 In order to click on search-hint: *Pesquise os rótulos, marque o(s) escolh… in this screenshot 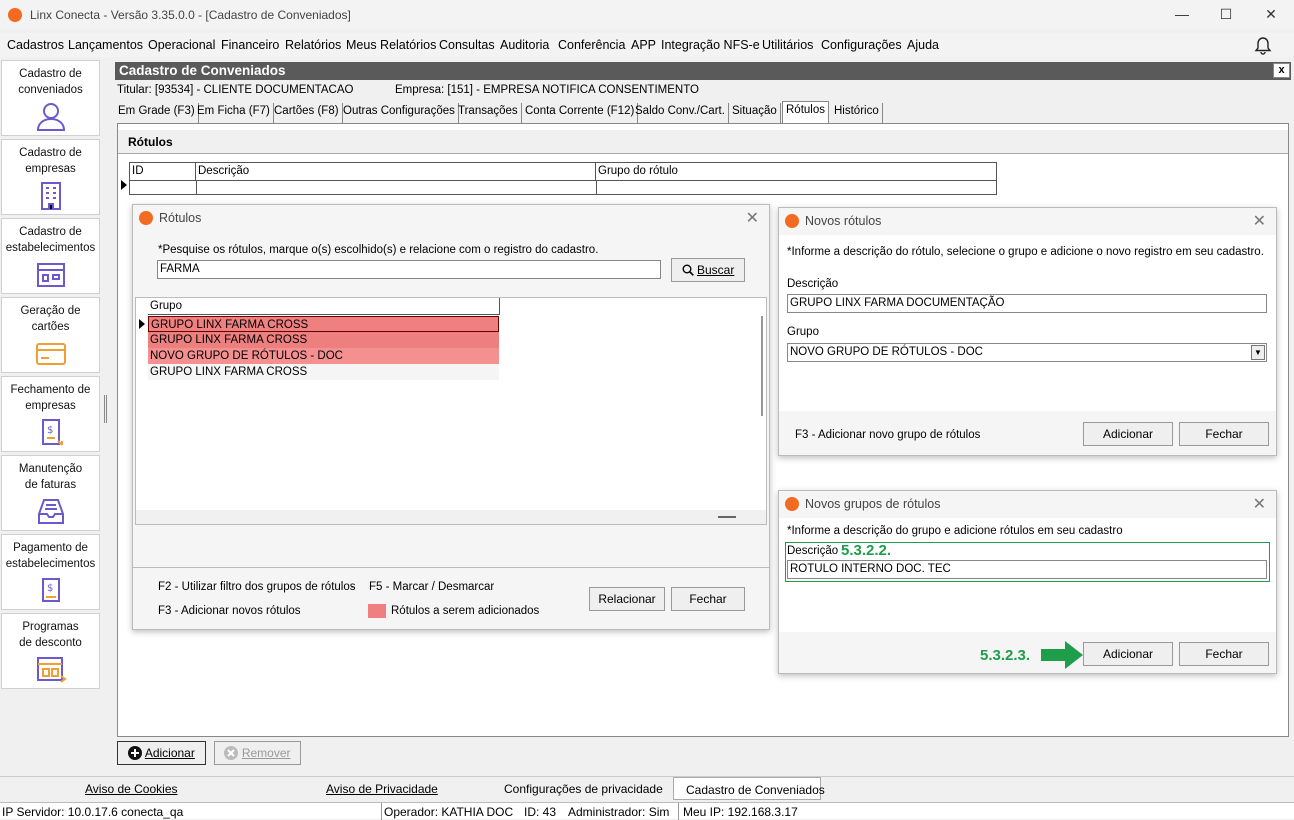, I will do `click(378, 250)`.